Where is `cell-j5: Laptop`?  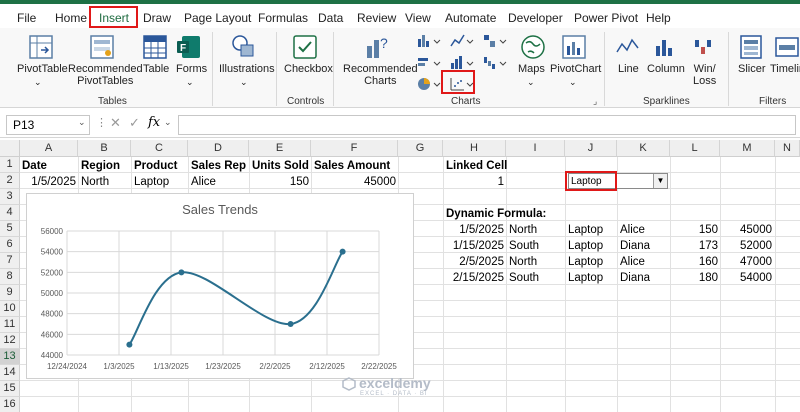
cell-j5: Laptop is located at coordinates (585, 230).